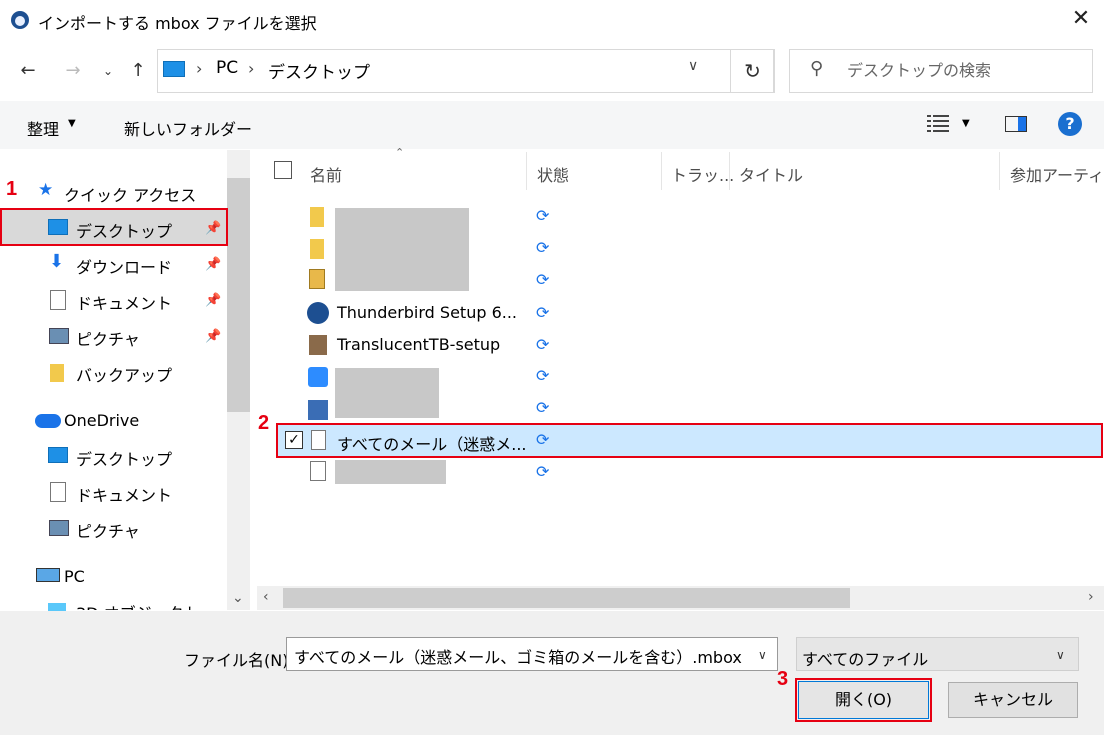 The height and width of the screenshot is (735, 1104). I want to click on download-arrow-icon: ⬇, so click(57, 261).